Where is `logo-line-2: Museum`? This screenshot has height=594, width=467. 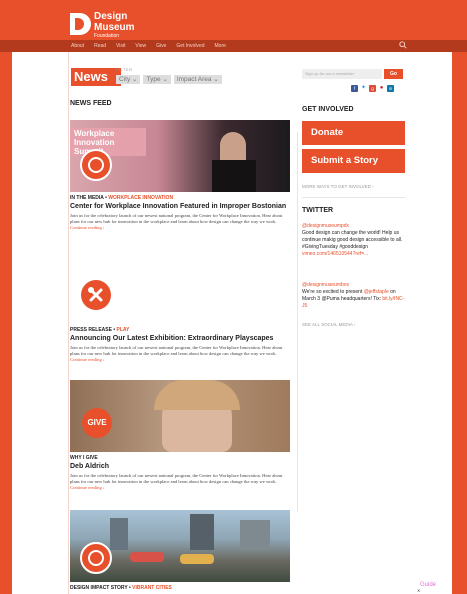 logo-line-2: Museum is located at coordinates (114, 27).